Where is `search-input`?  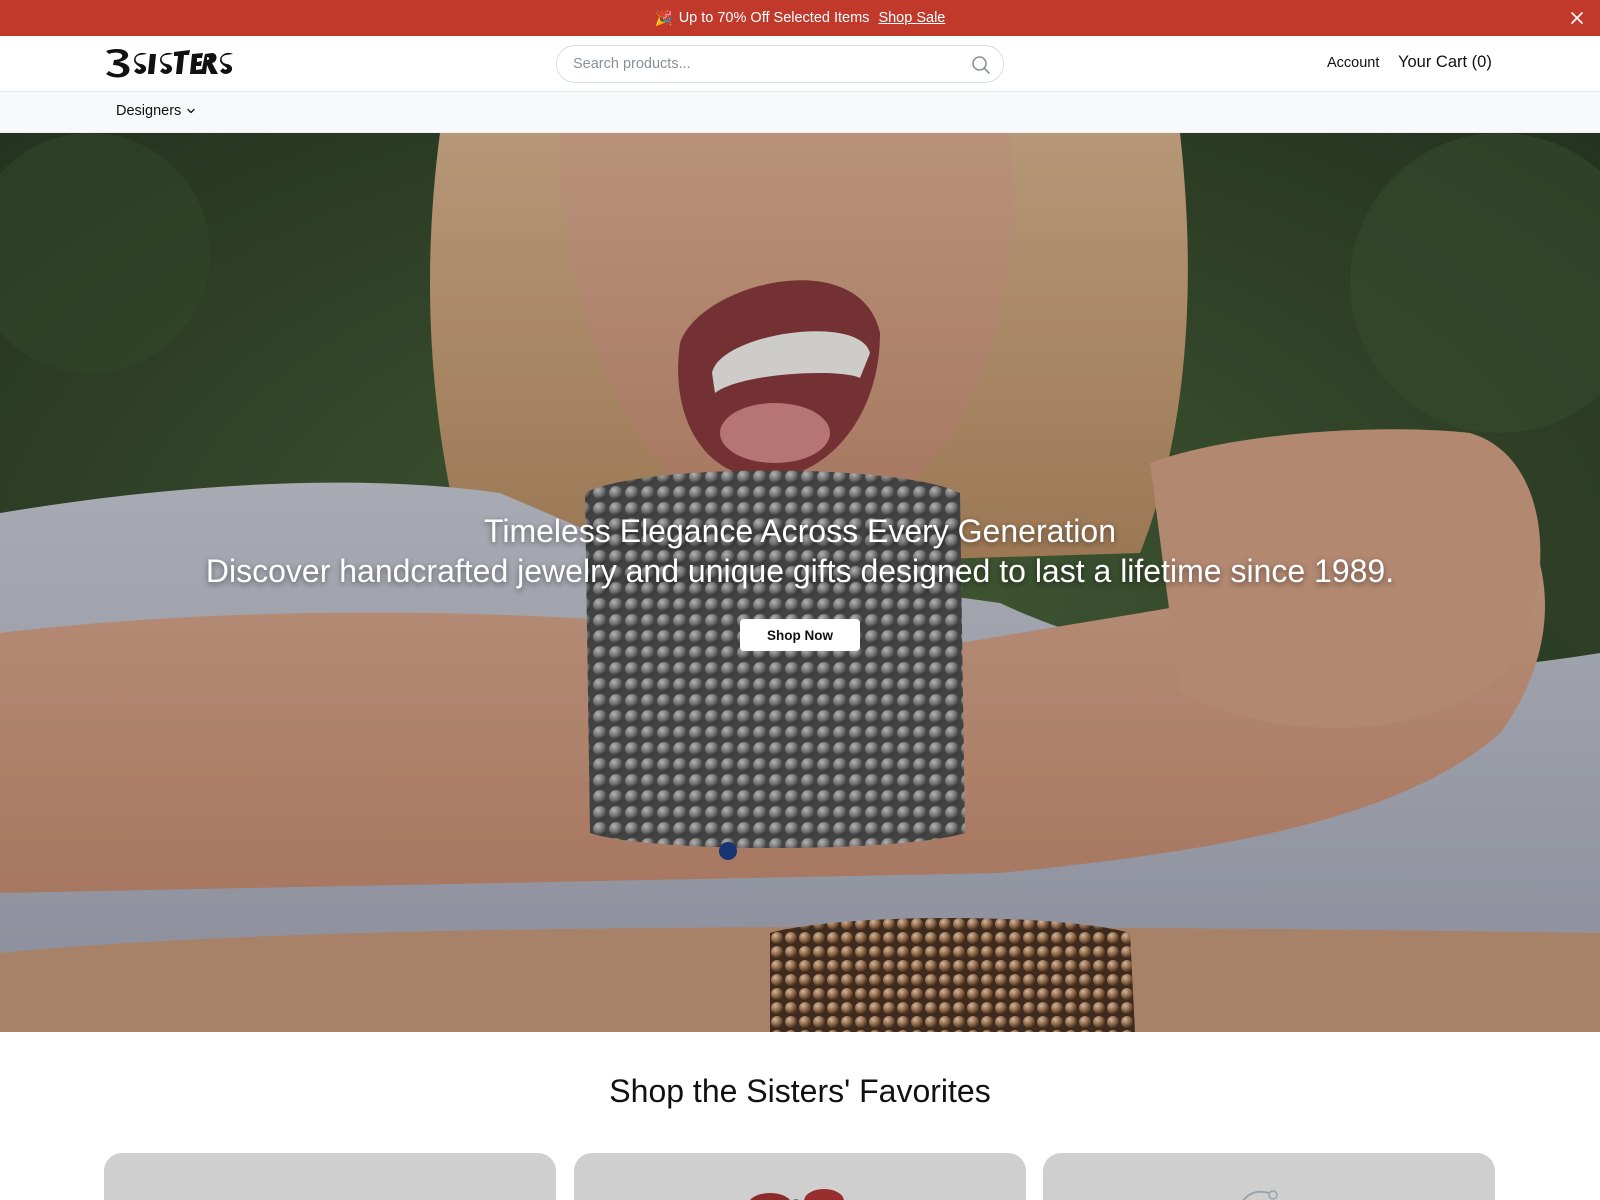
search-input is located at coordinates (763, 64).